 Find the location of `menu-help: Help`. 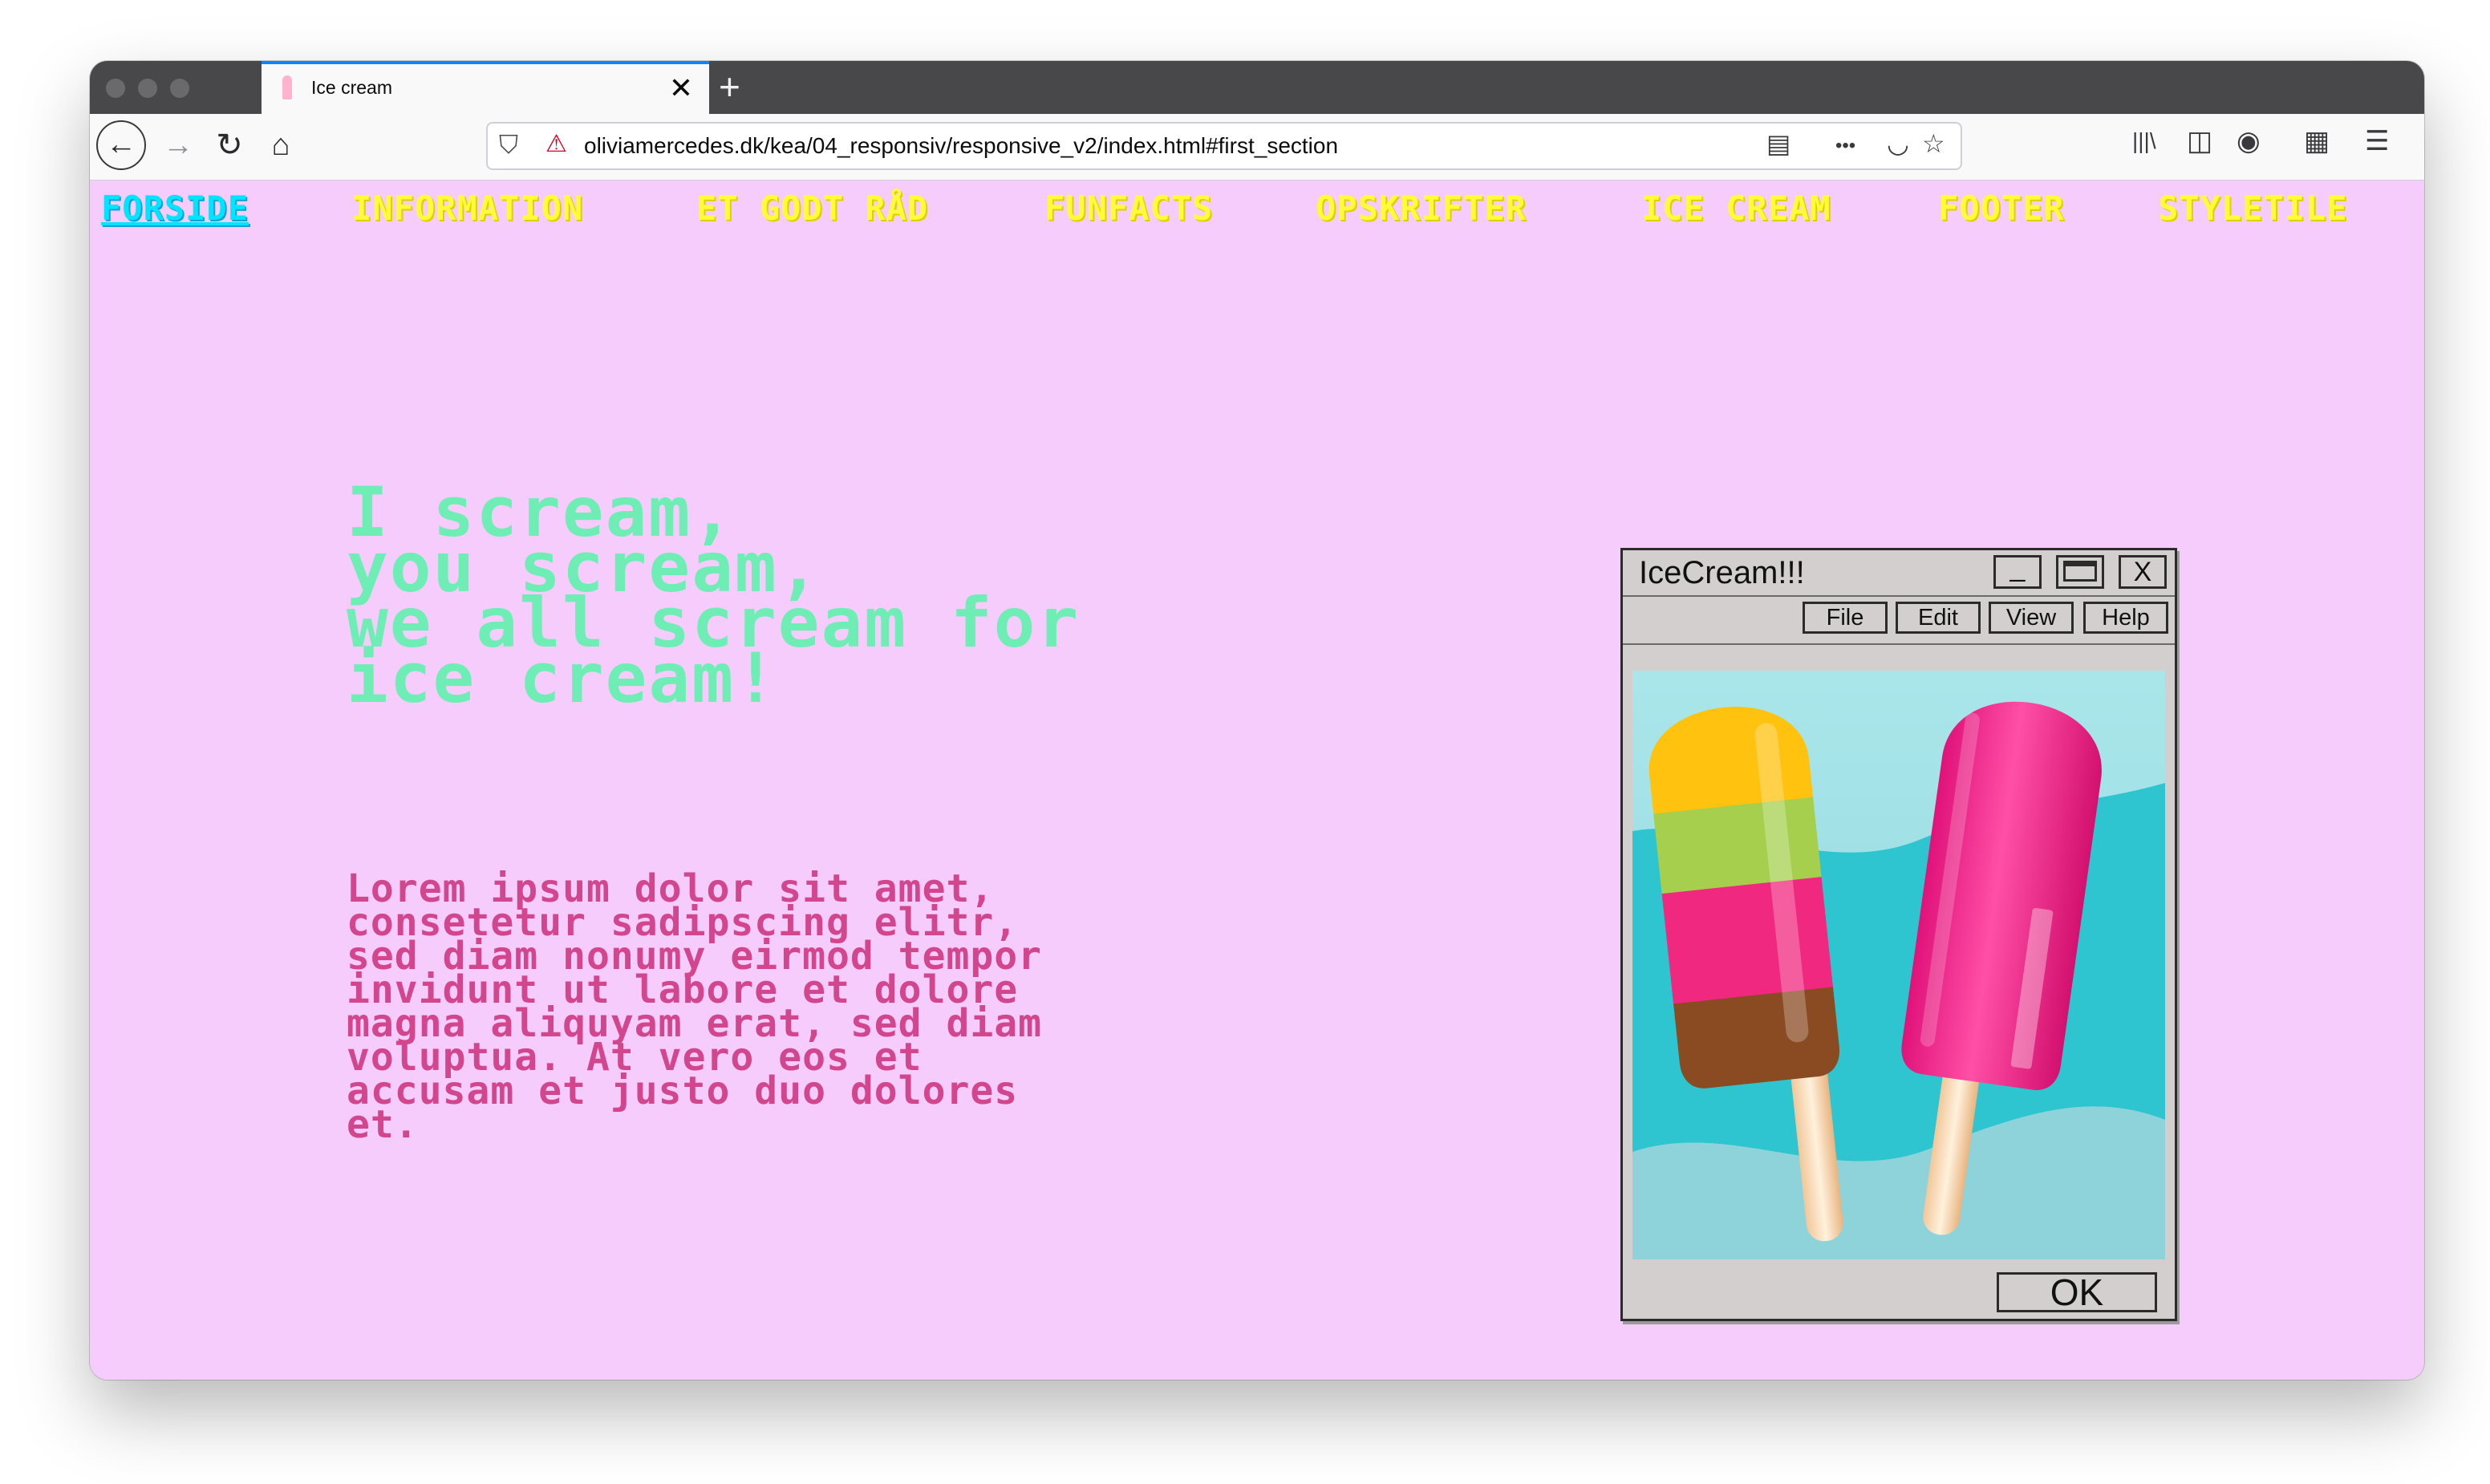

menu-help: Help is located at coordinates (2125, 618).